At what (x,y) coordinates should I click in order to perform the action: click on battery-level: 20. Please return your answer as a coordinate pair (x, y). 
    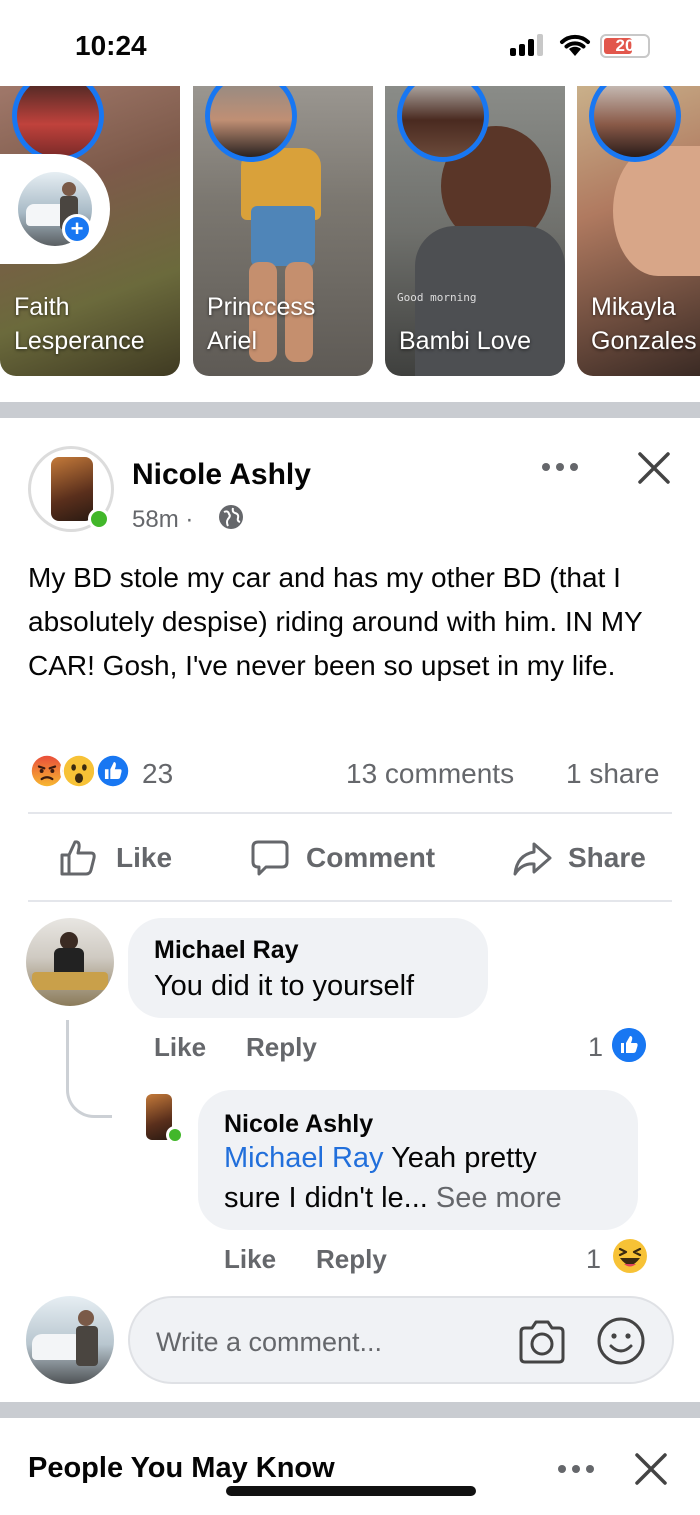
    Looking at the image, I should click on (625, 45).